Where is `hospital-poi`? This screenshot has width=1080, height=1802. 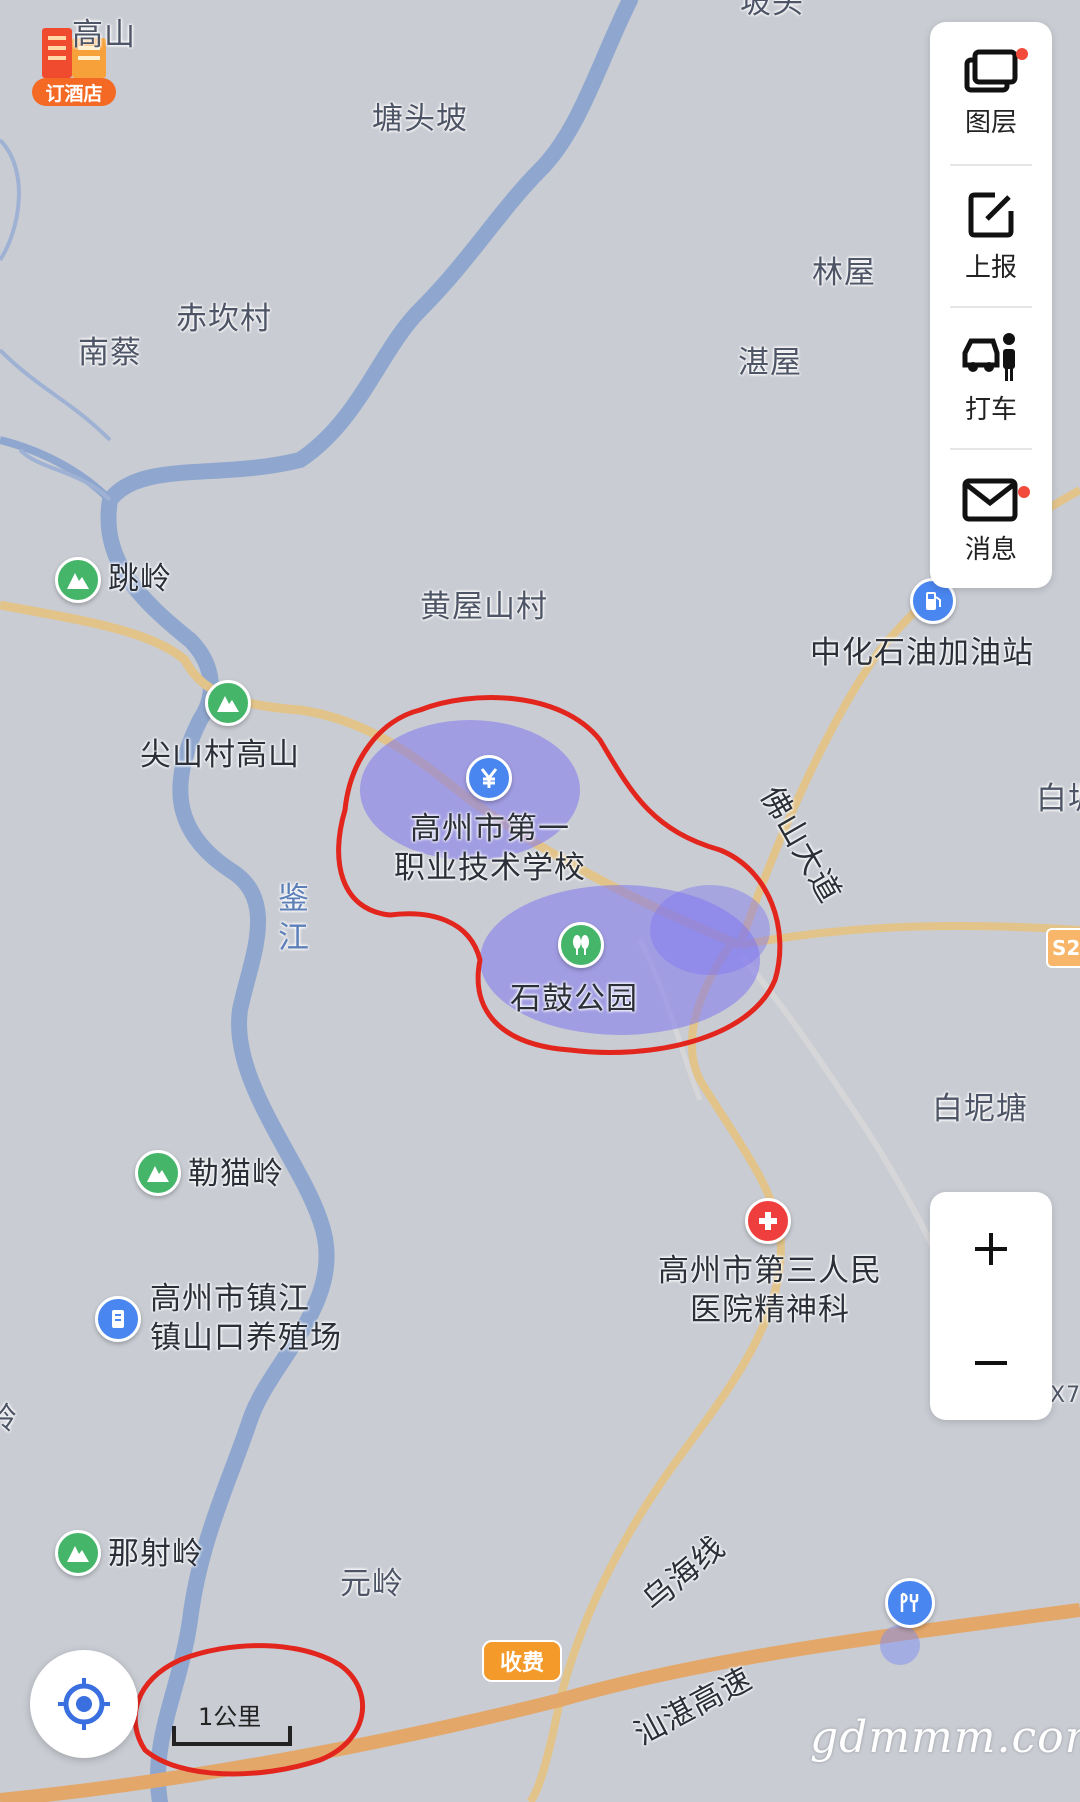
hospital-poi is located at coordinates (768, 1221).